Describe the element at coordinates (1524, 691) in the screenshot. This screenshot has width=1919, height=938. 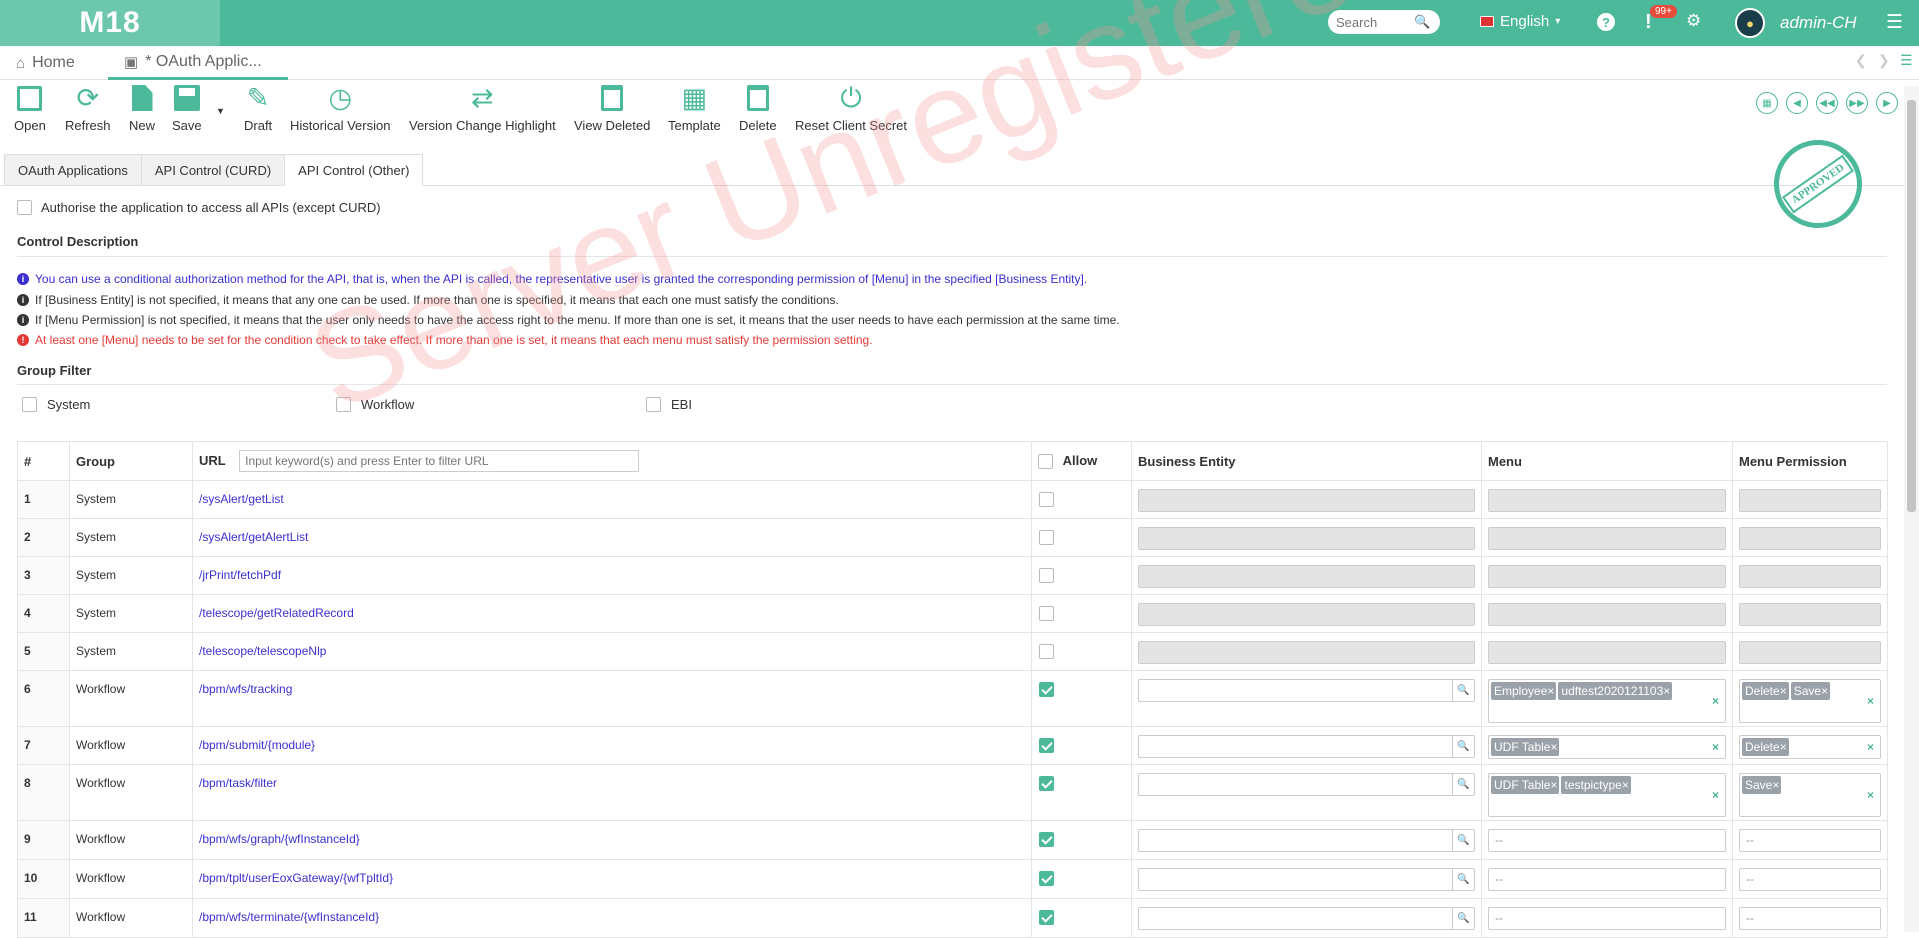
I see `menu-tag: Employee×` at that location.